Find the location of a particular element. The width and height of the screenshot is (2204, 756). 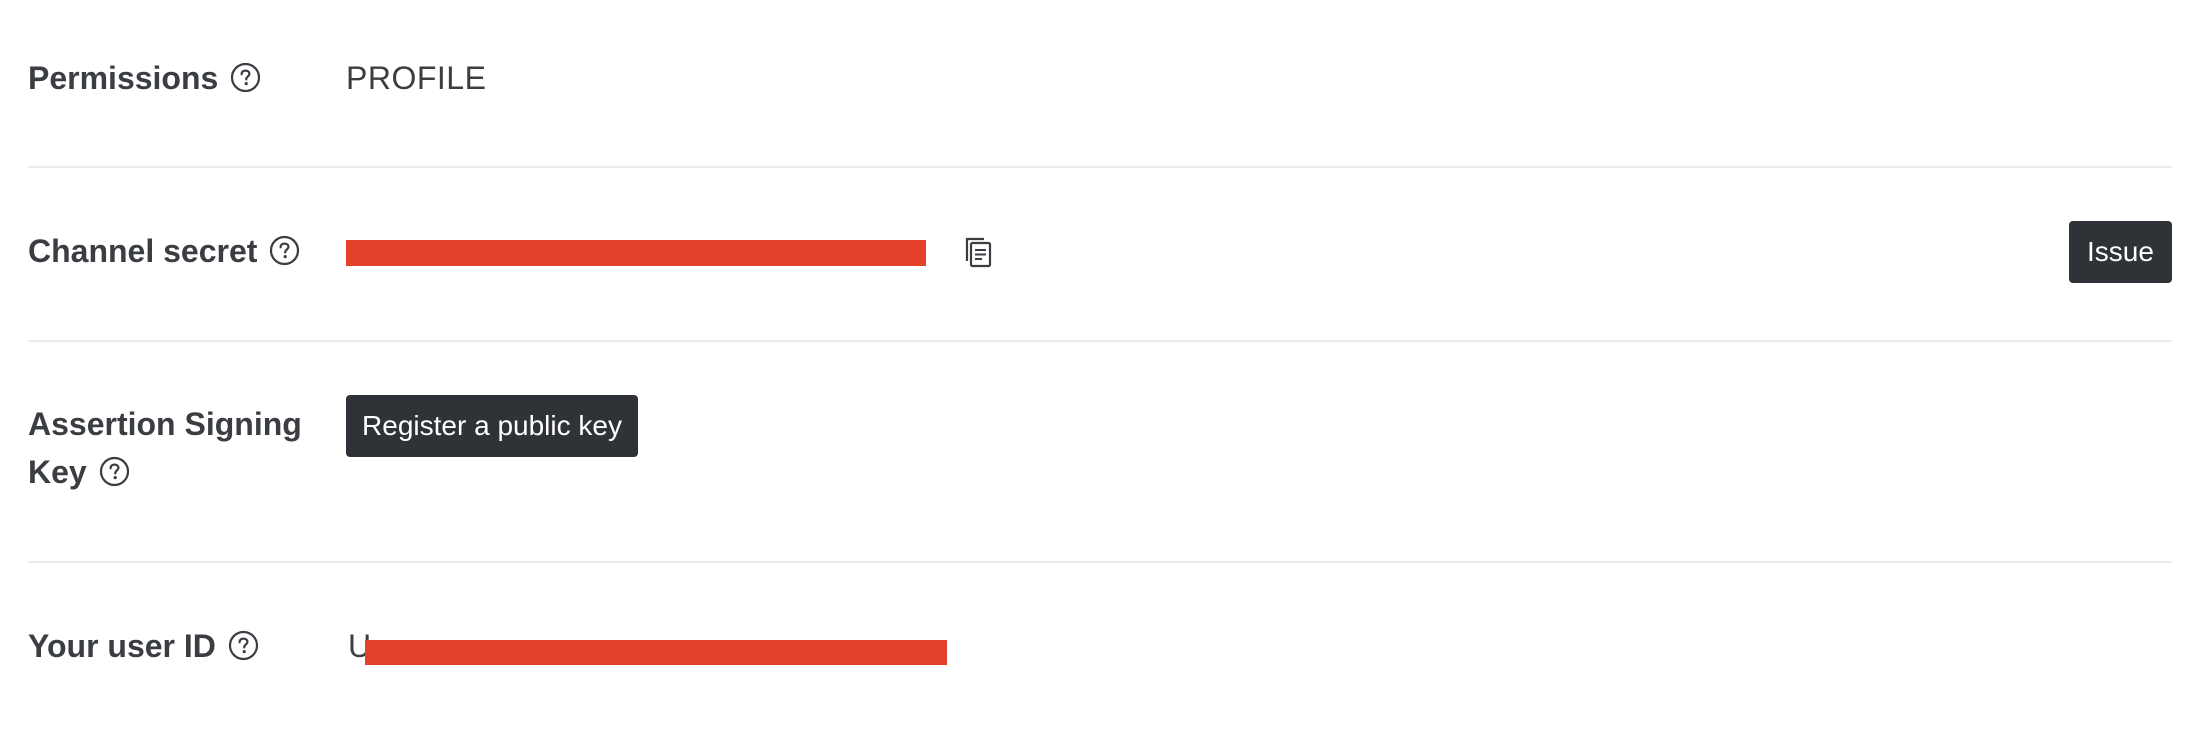

permissions-value: PROFILE is located at coordinates (416, 78).